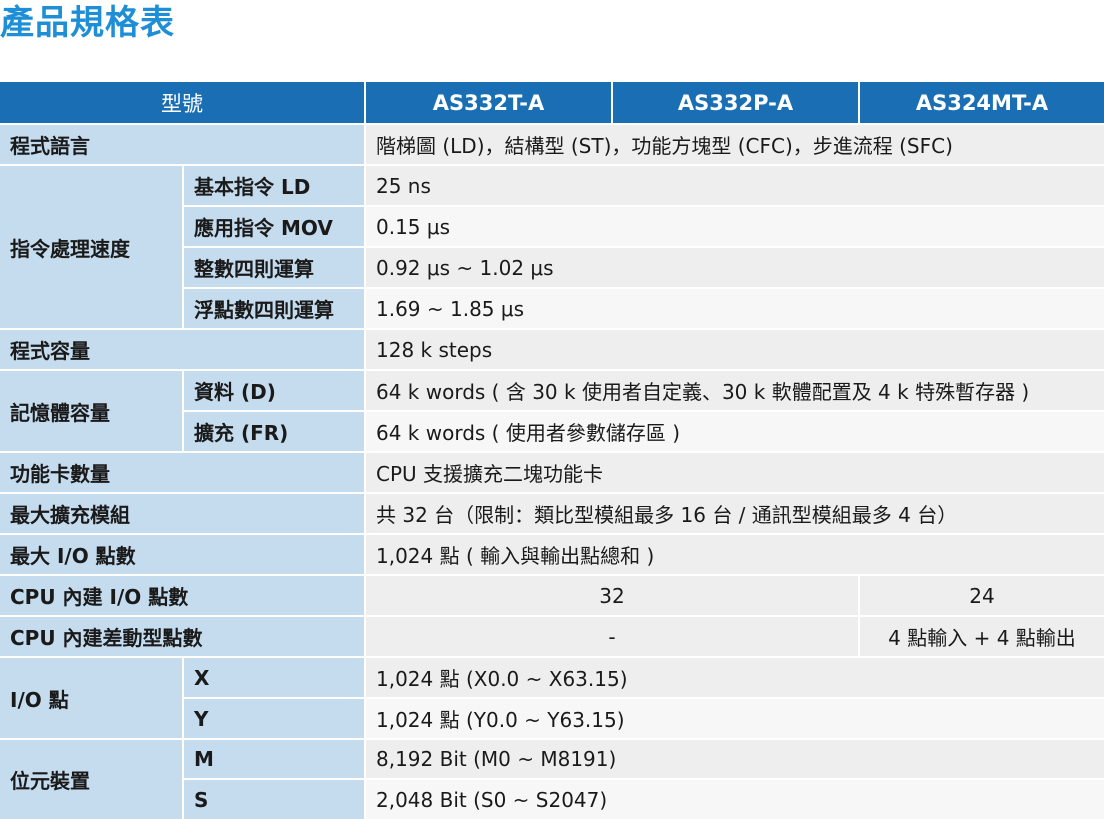 The height and width of the screenshot is (819, 1104). What do you see at coordinates (612, 595) in the screenshot?
I see `value-cpu-io-ab: 32` at bounding box center [612, 595].